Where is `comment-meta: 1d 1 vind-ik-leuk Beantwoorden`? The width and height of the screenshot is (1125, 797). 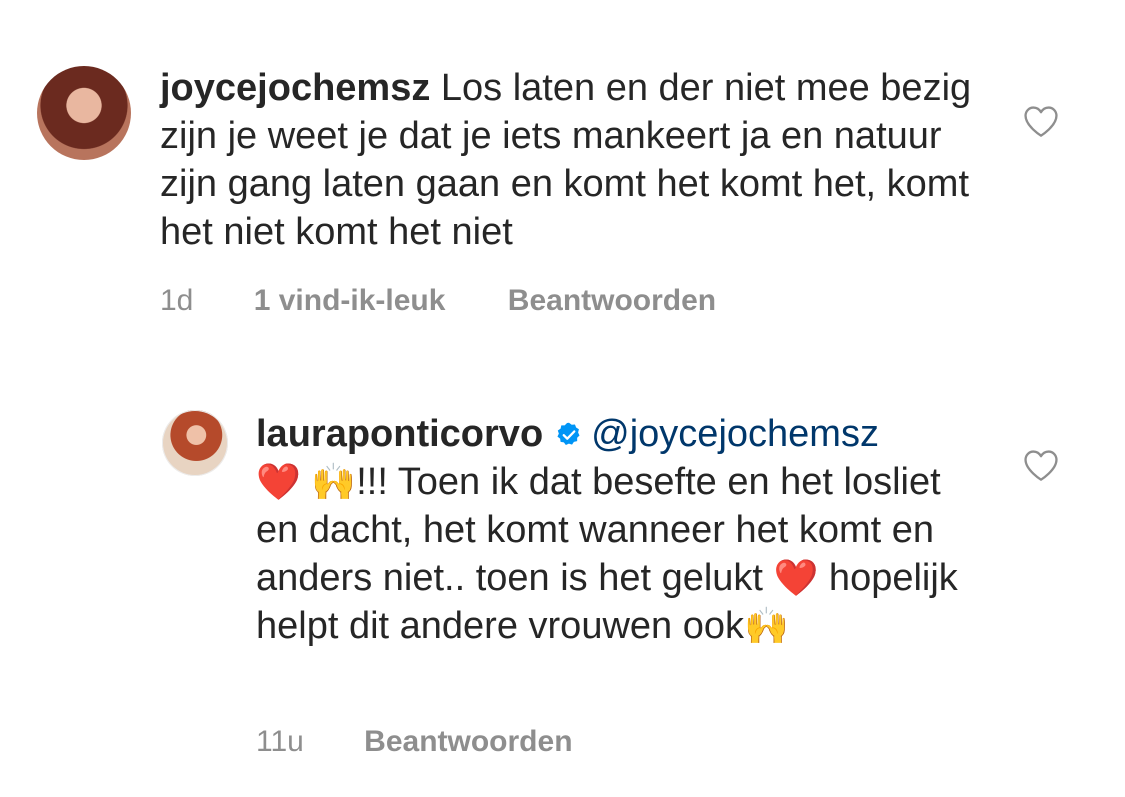 comment-meta: 1d 1 vind-ik-leuk Beantwoorden is located at coordinates (438, 301).